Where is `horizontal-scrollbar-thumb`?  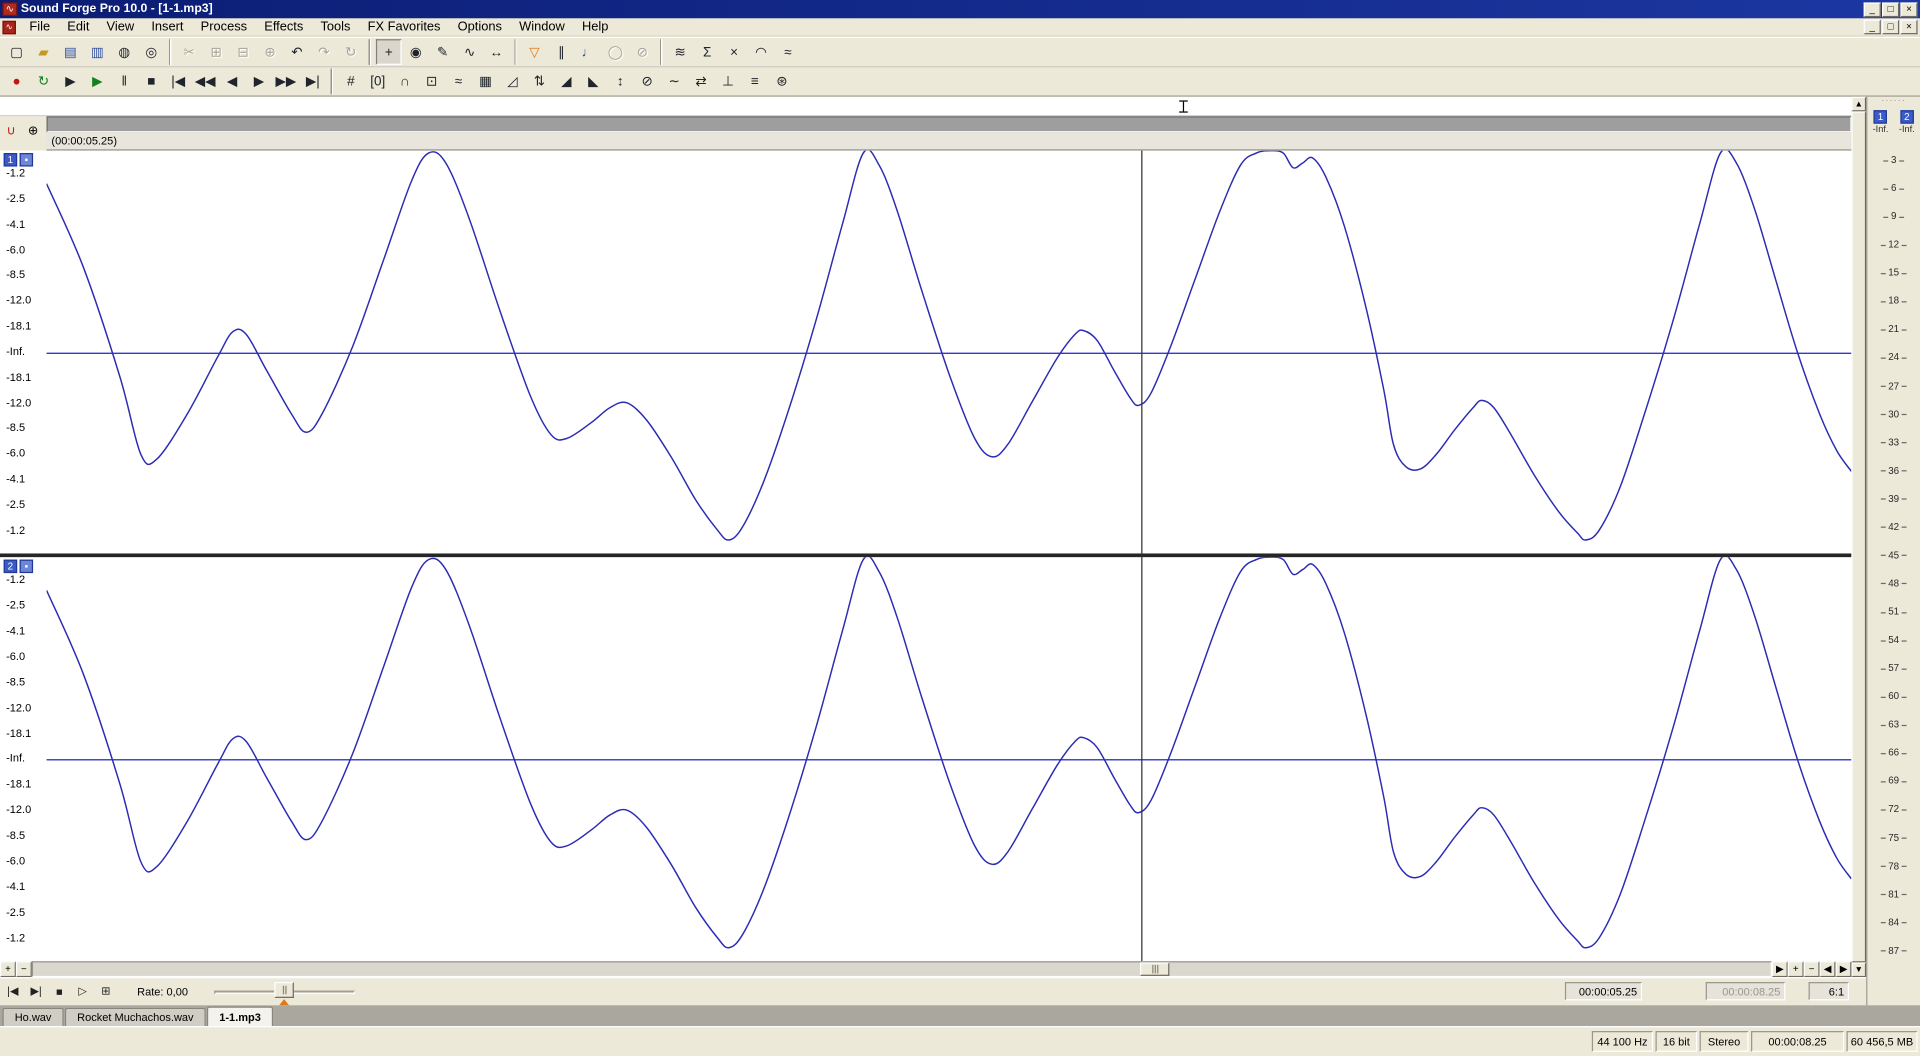 horizontal-scrollbar-thumb is located at coordinates (1155, 969).